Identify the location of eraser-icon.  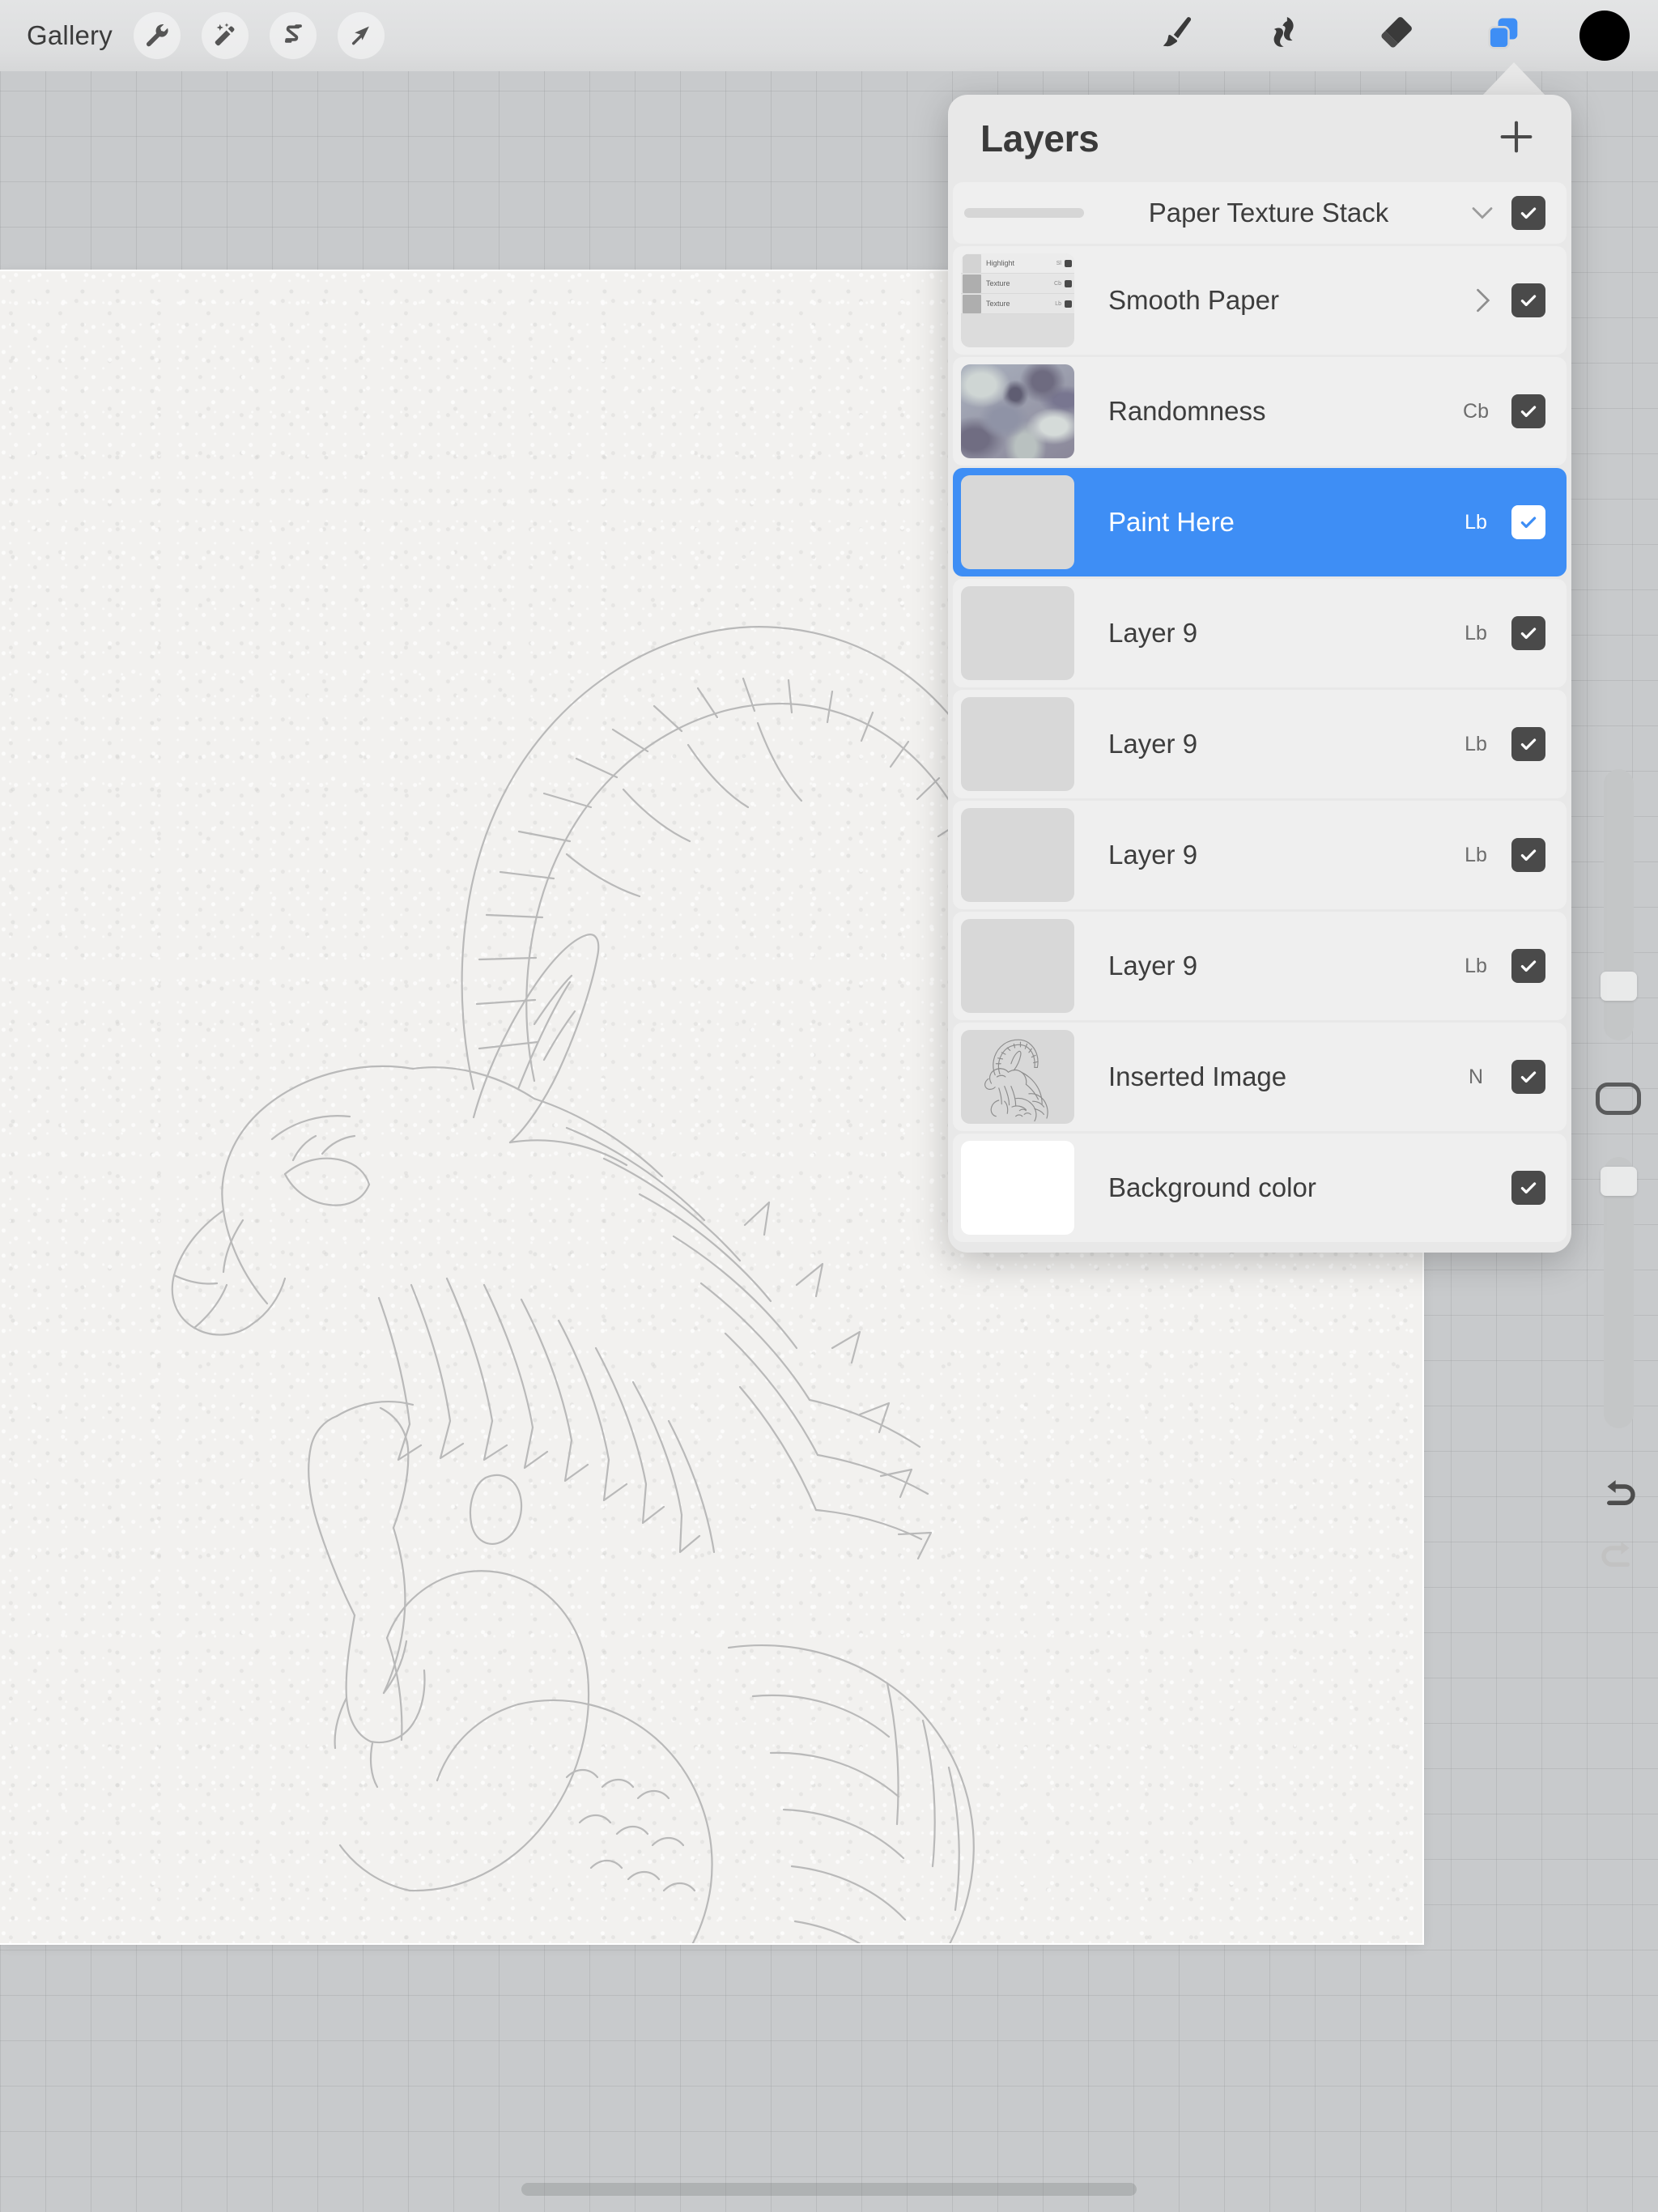
(1395, 36).